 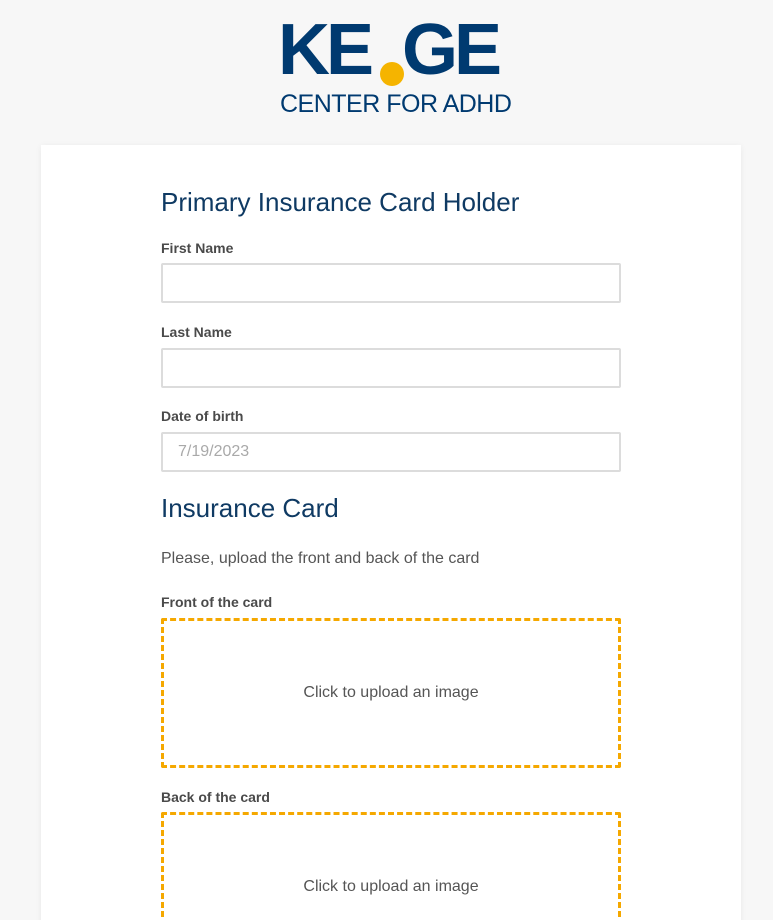 I want to click on holder-section-title: Primary Insurance Card Holder, so click(x=340, y=202).